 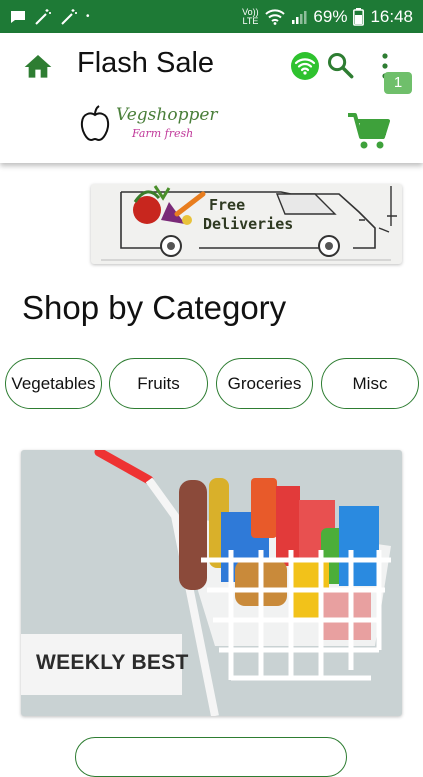 What do you see at coordinates (369, 130) in the screenshot?
I see `shopping-cart-icon` at bounding box center [369, 130].